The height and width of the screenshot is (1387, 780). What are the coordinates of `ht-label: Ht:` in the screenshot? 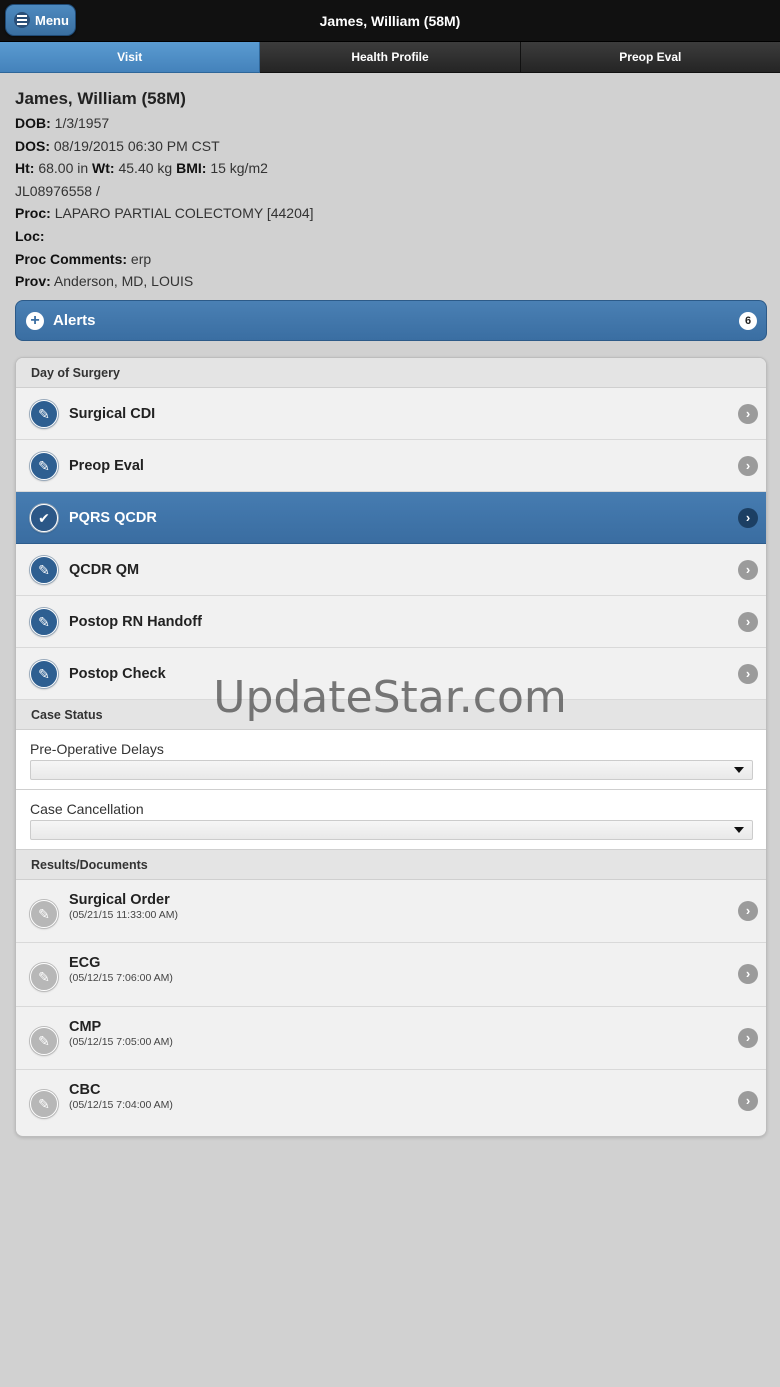 It's located at (25, 168).